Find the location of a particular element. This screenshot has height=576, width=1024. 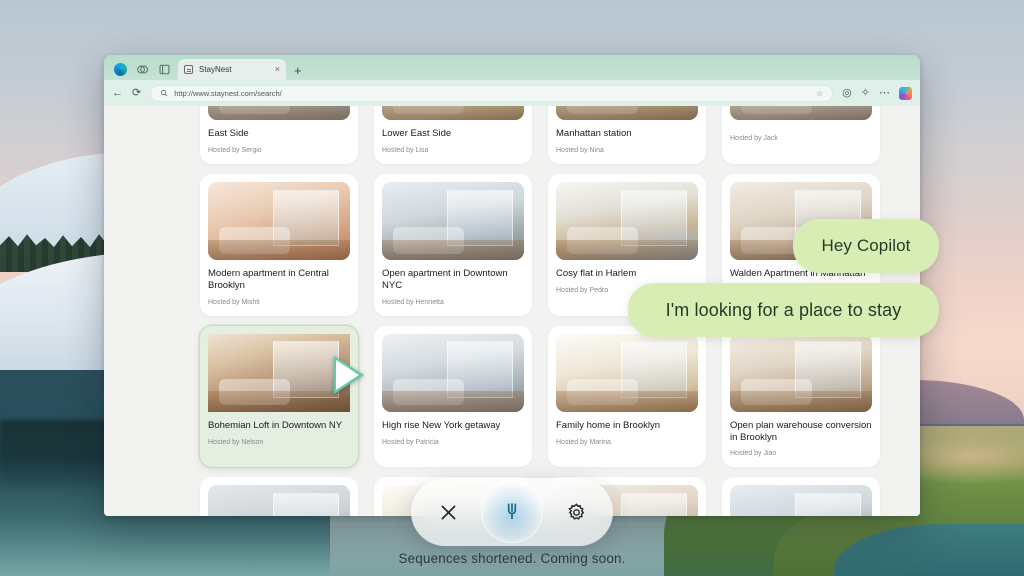

close-icon is located at coordinates (448, 512).